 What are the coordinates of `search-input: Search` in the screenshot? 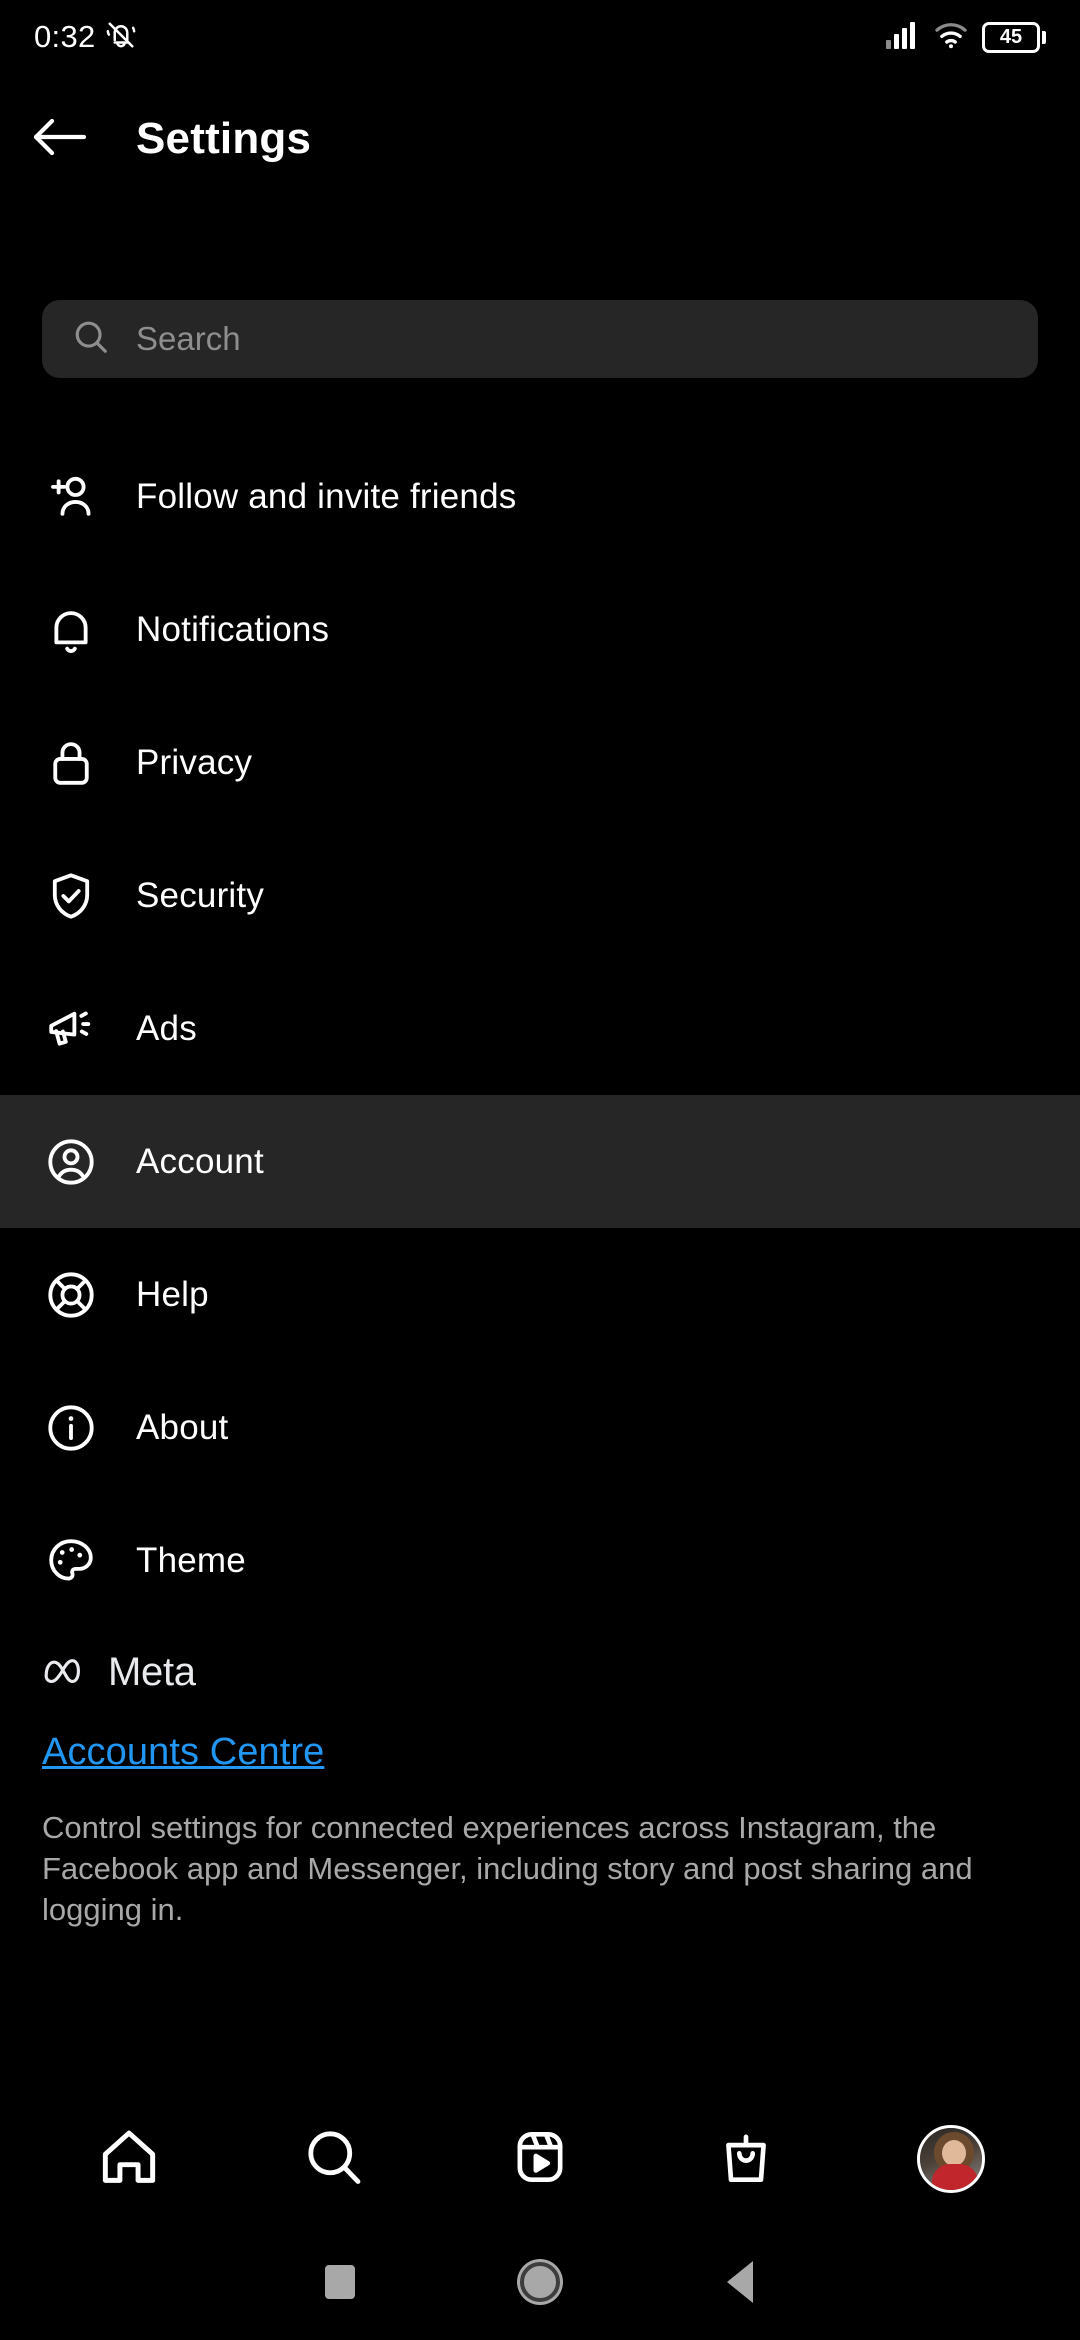 It's located at (188, 339).